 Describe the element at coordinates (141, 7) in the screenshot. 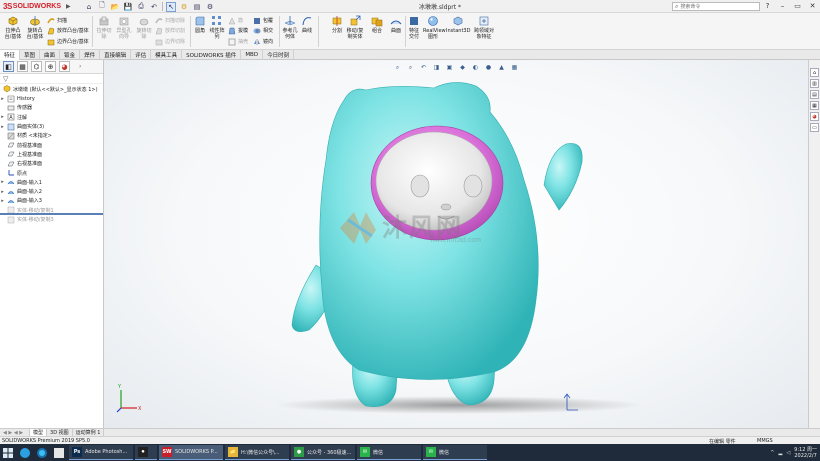

I see `print-icon: ⎙` at that location.